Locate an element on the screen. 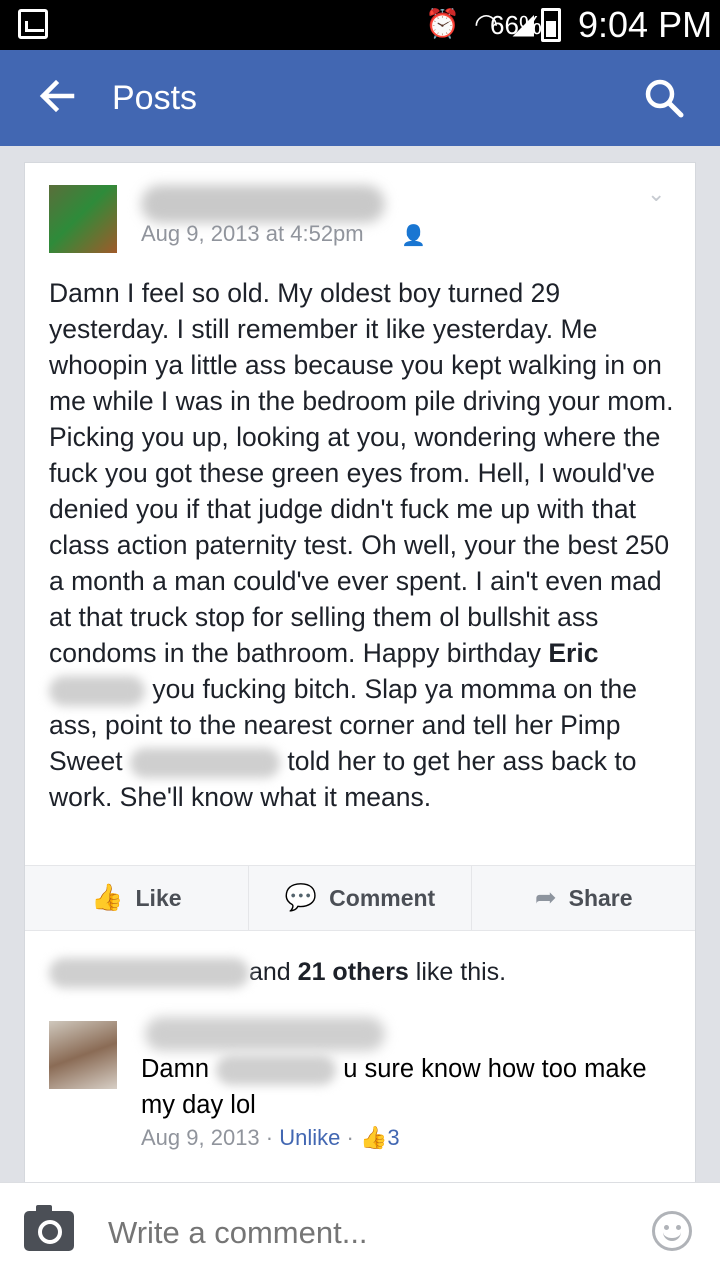 The image size is (720, 1280). comment-text: Damn u sure know how too make my day lol is located at coordinates (401, 1087).